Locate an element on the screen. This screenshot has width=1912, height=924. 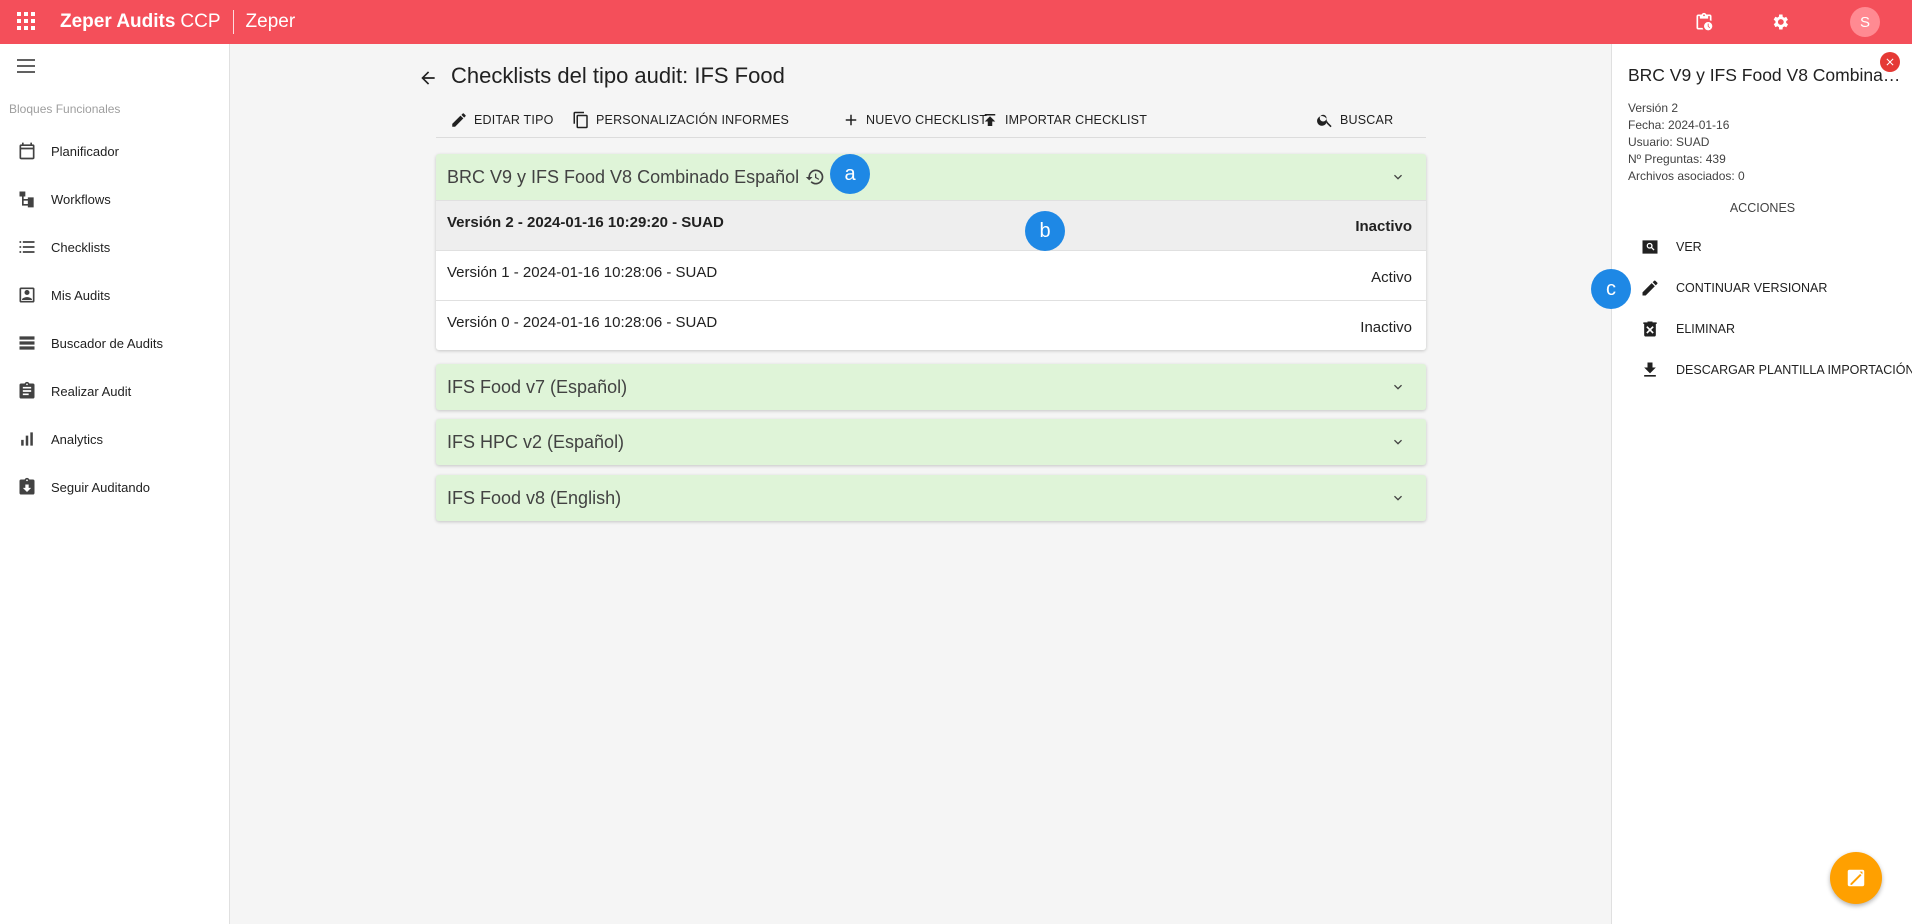
checklist-panel-ifs-food-v8: IFS Food v8 (English) is located at coordinates (931, 498).